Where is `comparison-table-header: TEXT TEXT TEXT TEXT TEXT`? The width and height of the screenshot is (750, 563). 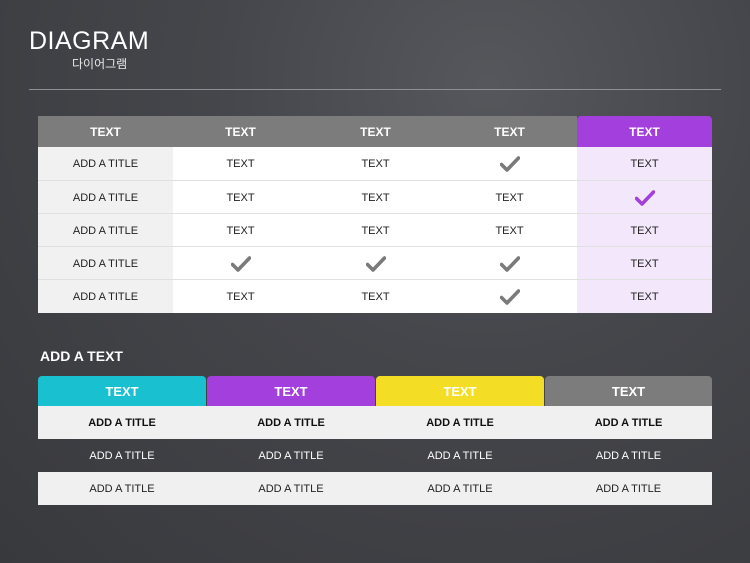
comparison-table-header: TEXT TEXT TEXT TEXT TEXT is located at coordinates (375, 131).